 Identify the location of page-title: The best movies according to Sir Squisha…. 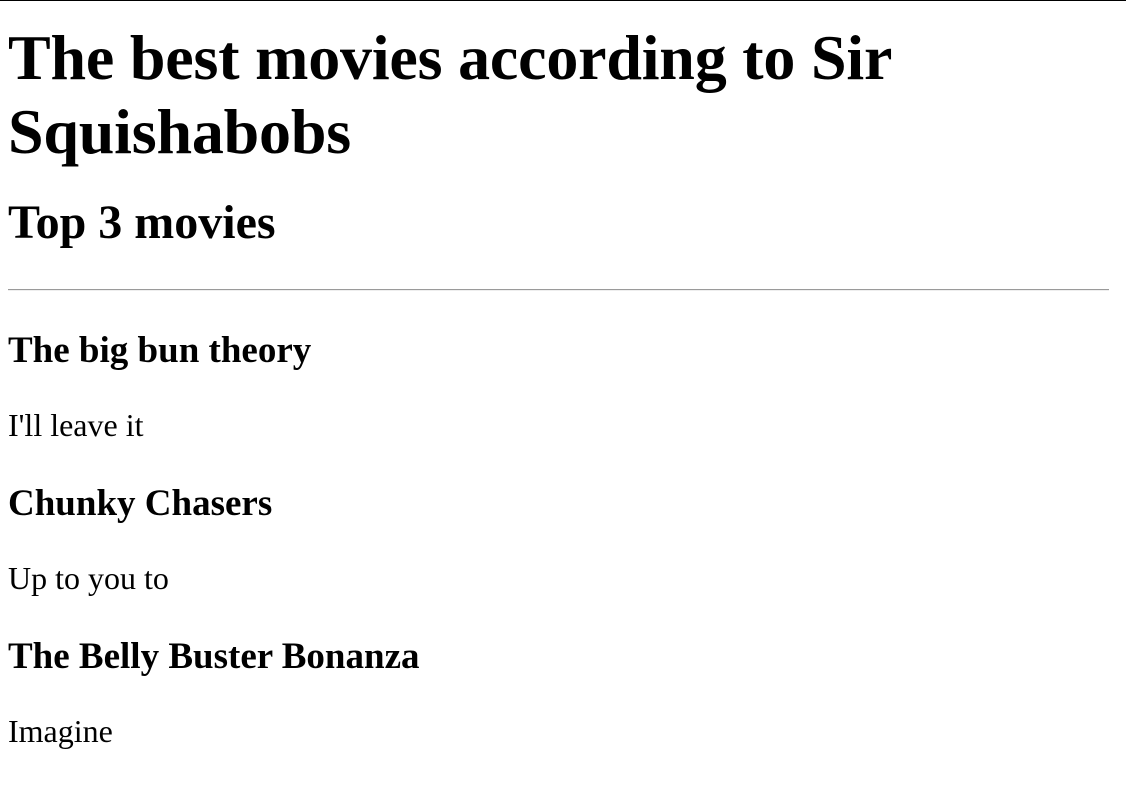
(450, 94).